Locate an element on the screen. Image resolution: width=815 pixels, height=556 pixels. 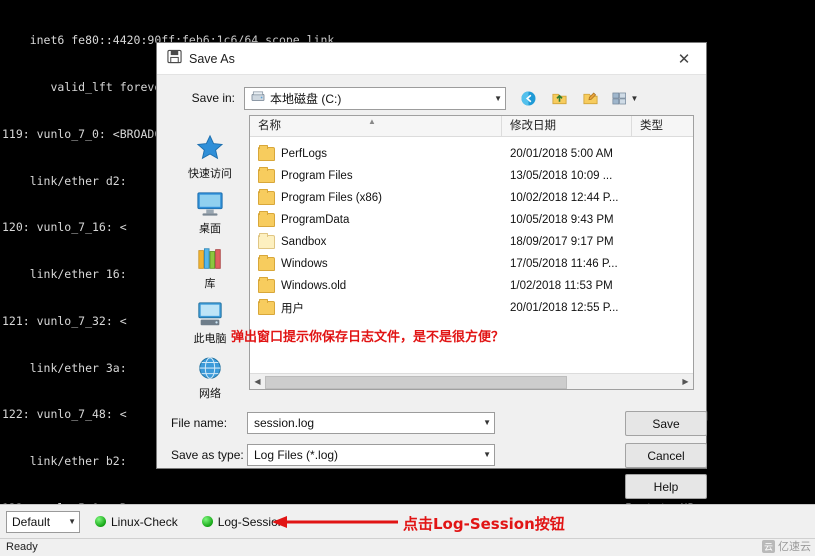
file-name-label: File name: is located at coordinates (199, 422).